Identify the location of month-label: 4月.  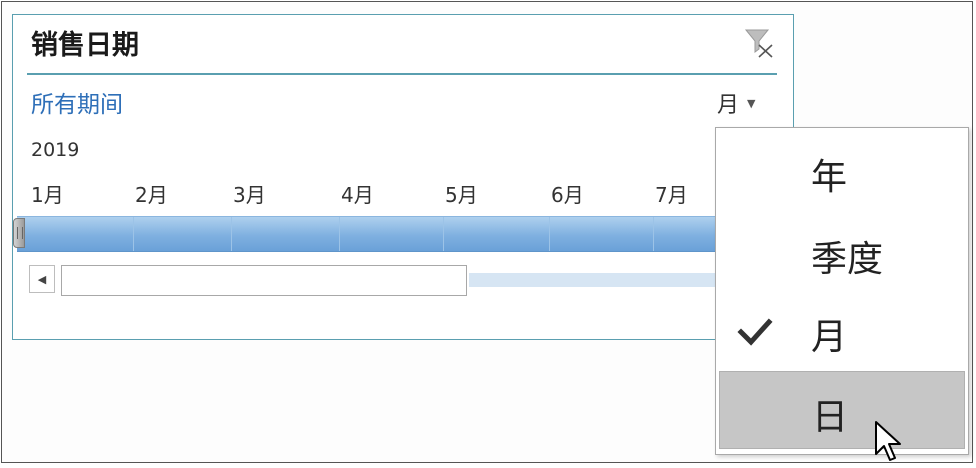
(357, 195).